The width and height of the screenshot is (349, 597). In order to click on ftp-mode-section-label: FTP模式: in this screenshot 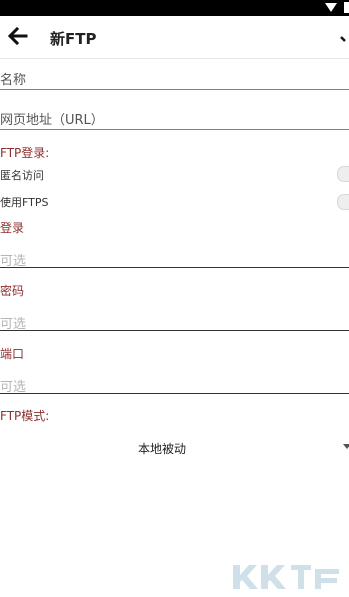, I will do `click(25, 416)`.